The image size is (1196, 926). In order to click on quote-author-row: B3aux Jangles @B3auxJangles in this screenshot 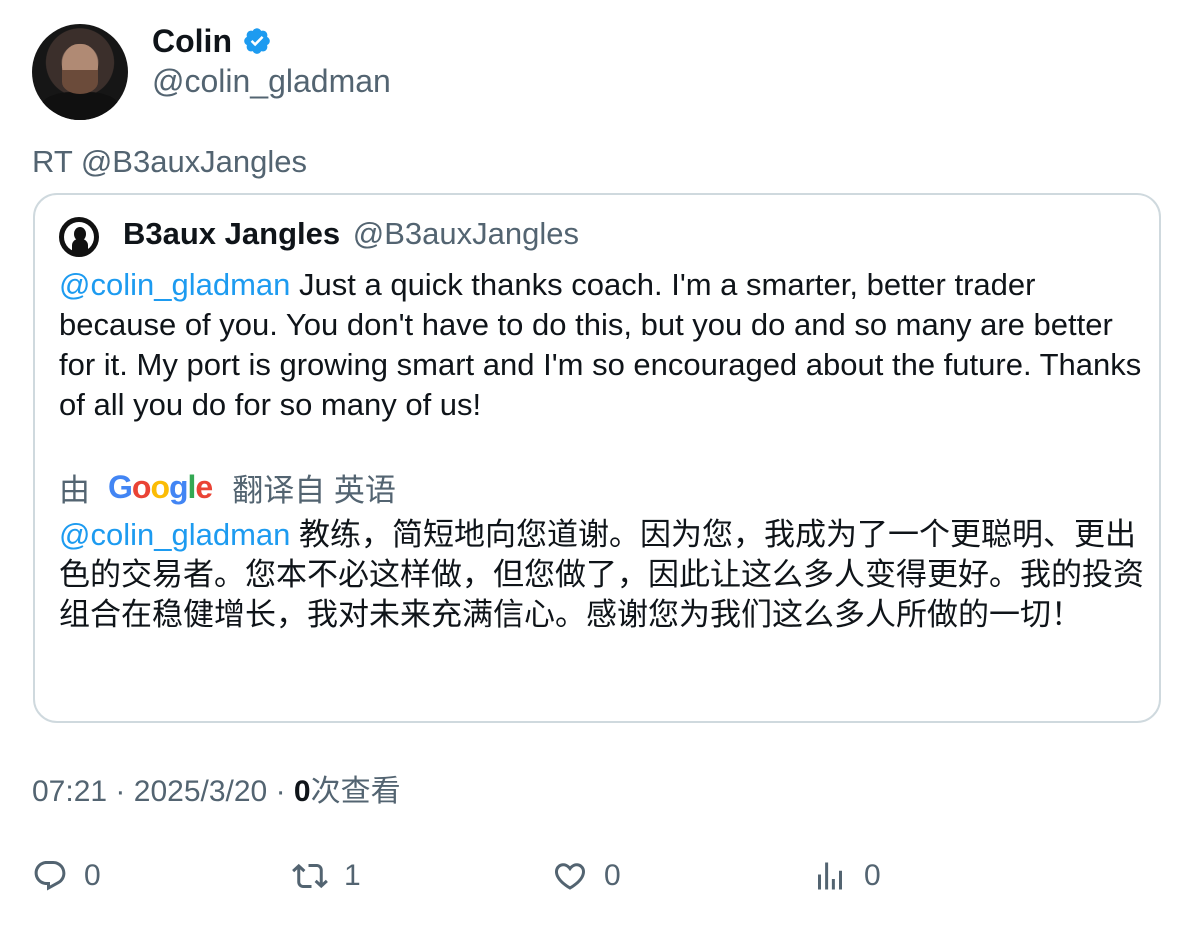, I will do `click(351, 234)`.